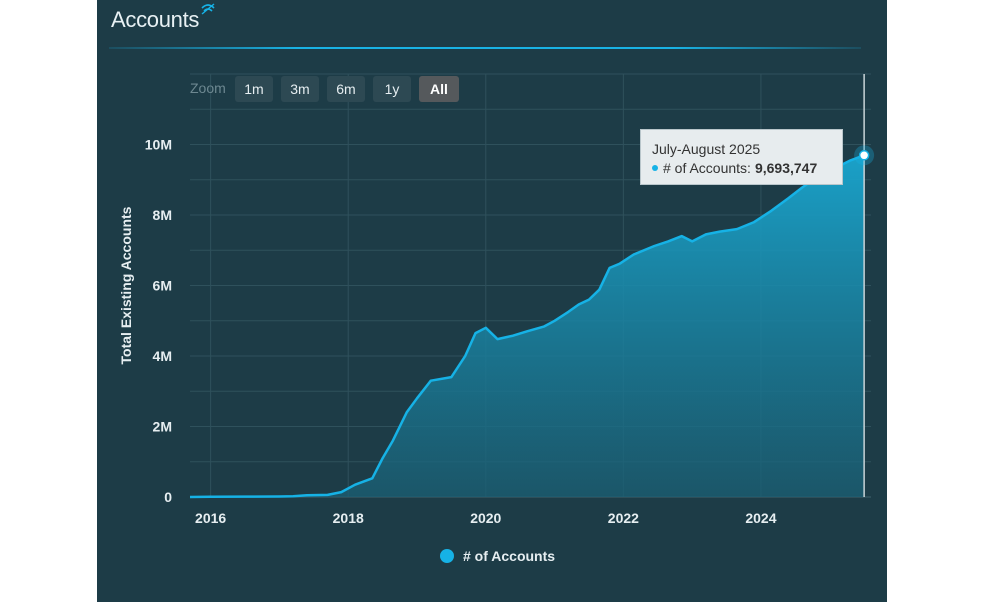  I want to click on tooltip-value: 9,693,747, so click(786, 168).